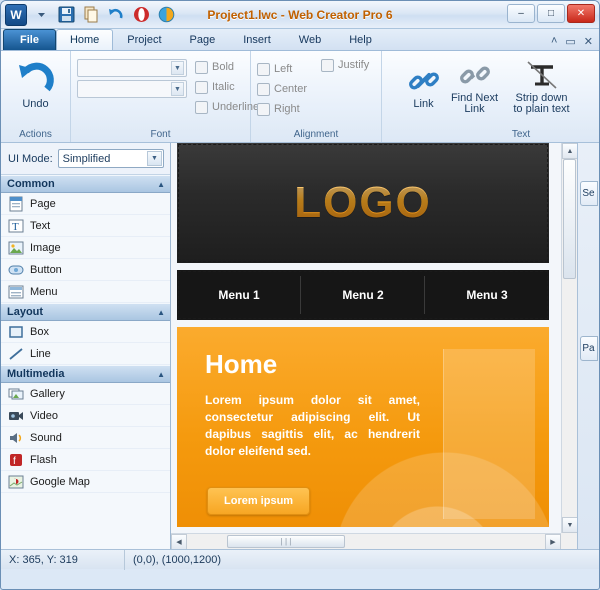  What do you see at coordinates (116, 15) in the screenshot?
I see `undo-icon` at bounding box center [116, 15].